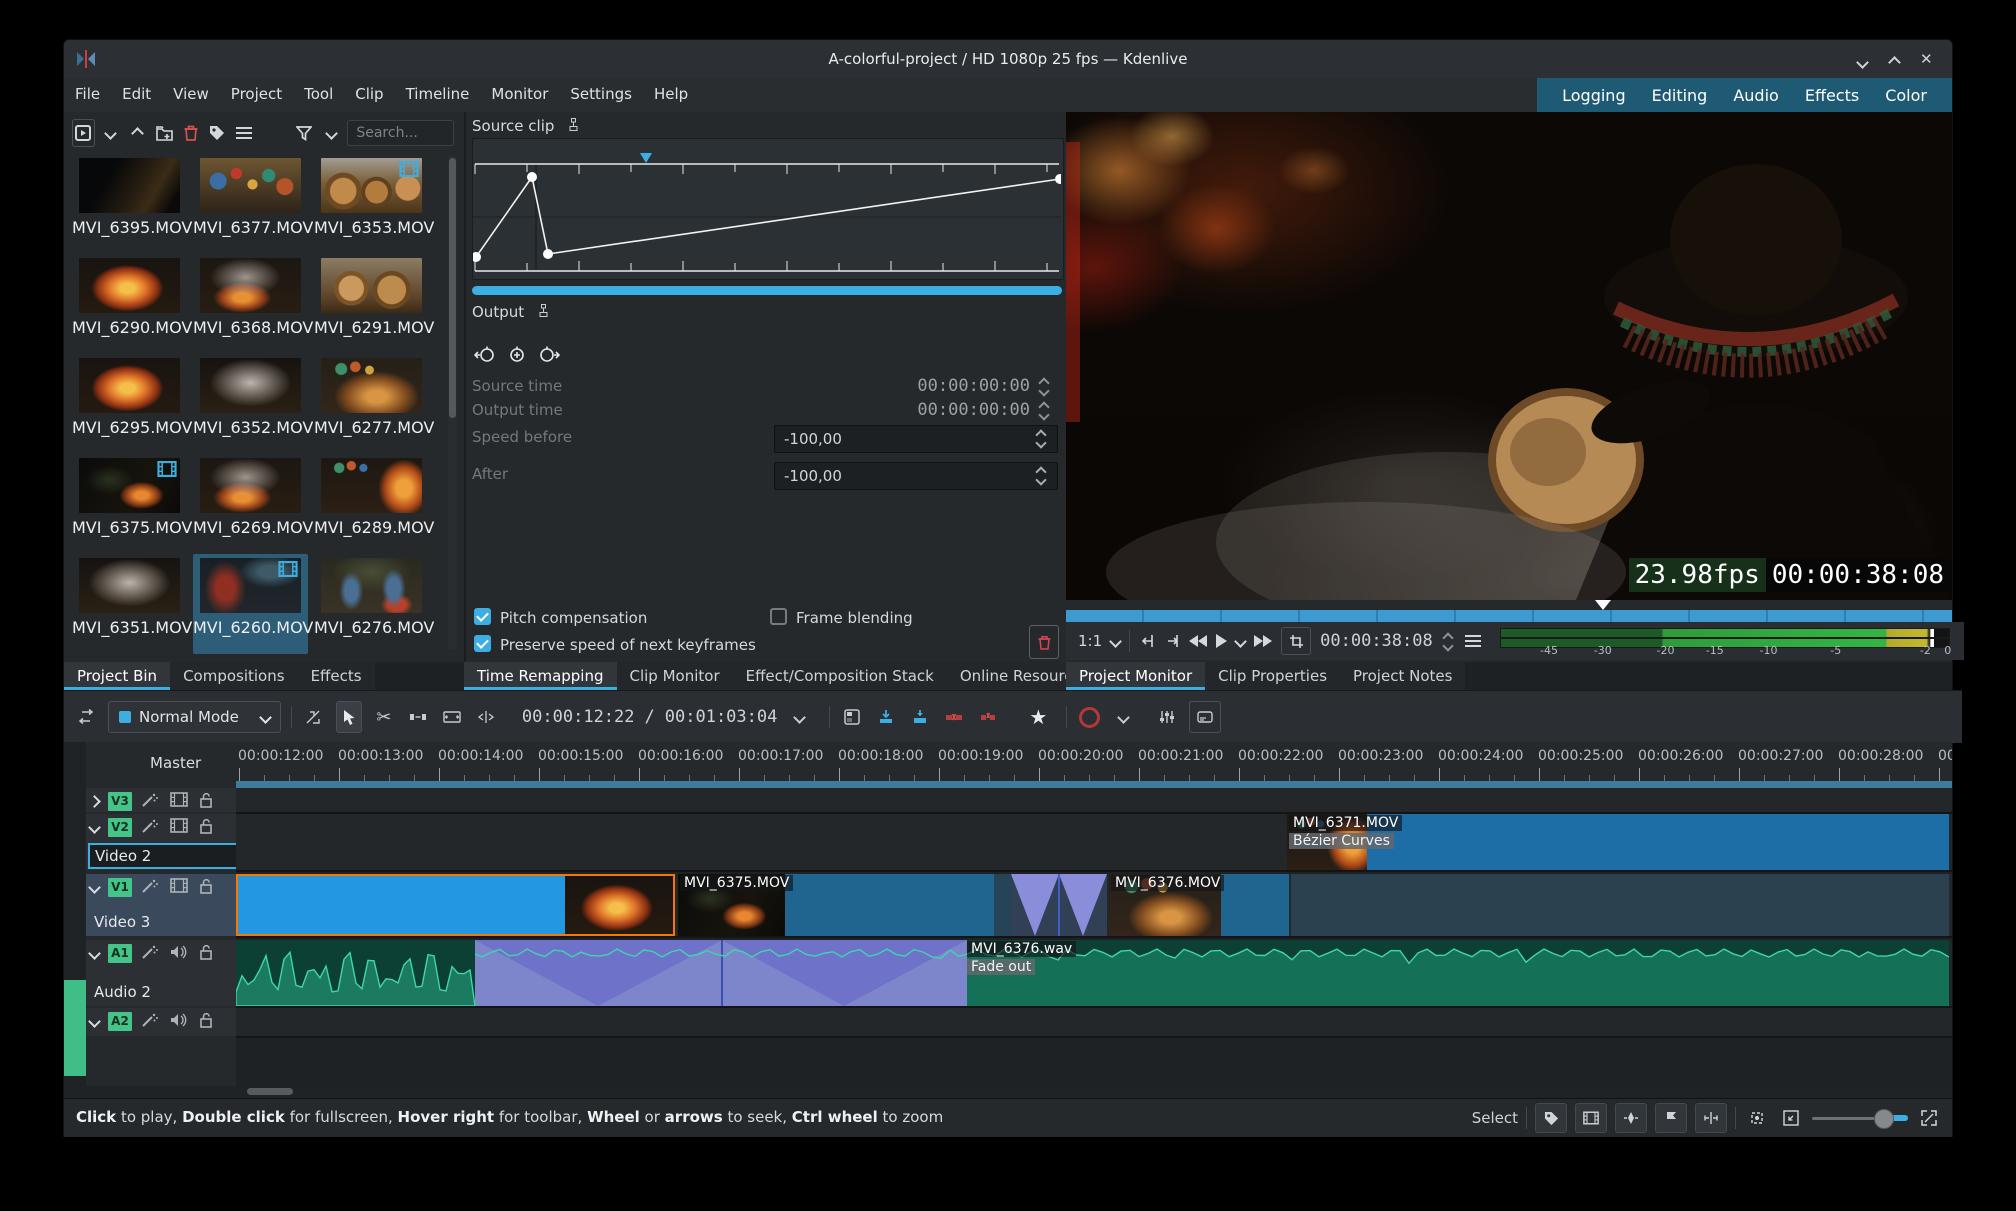 The width and height of the screenshot is (2016, 1211). Describe the element at coordinates (270, 1091) in the screenshot. I see `scrollbar-thumb` at that location.